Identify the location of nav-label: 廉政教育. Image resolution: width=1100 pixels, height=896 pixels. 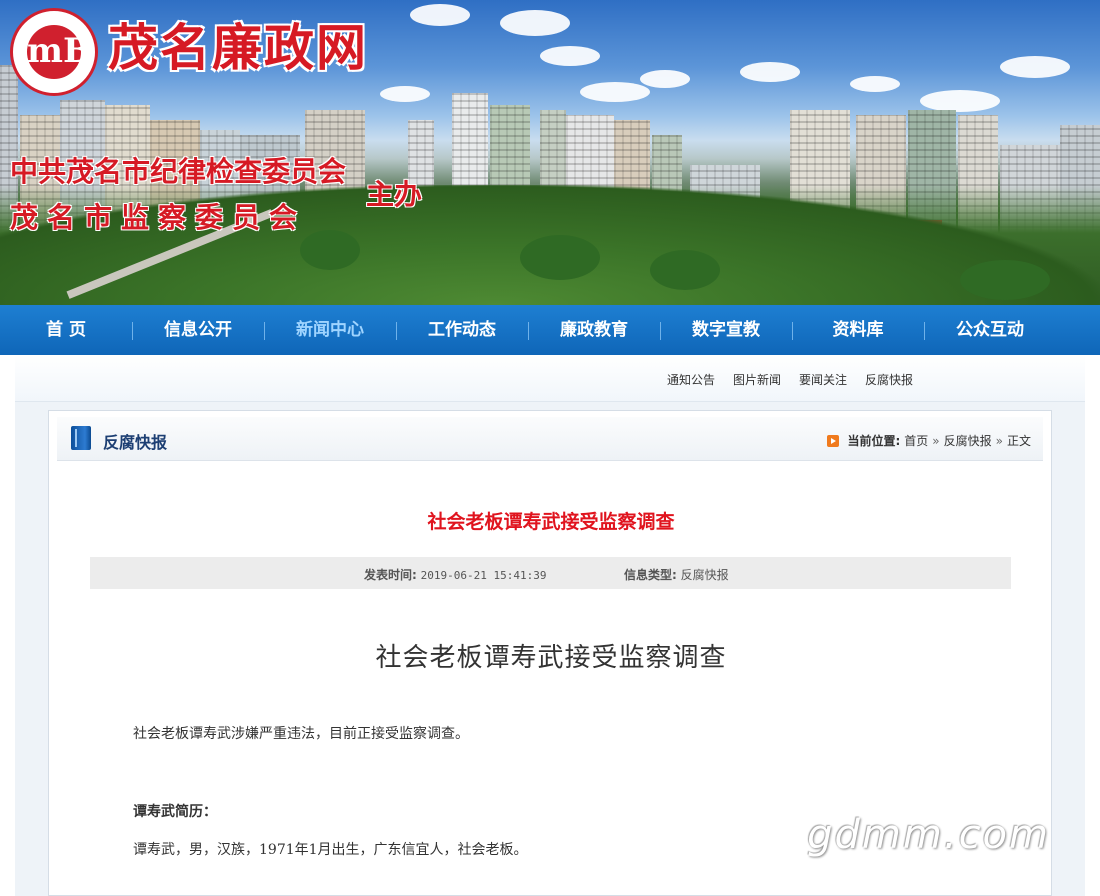
(594, 330).